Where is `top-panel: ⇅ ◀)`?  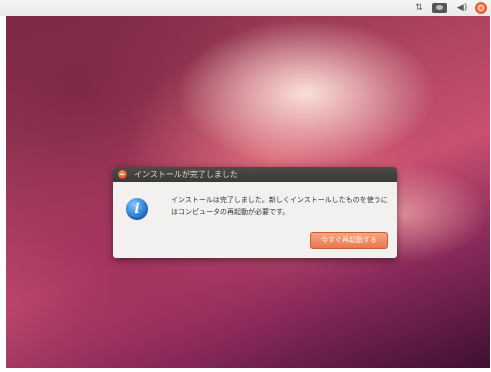 top-panel: ⇅ ◀) is located at coordinates (245, 8).